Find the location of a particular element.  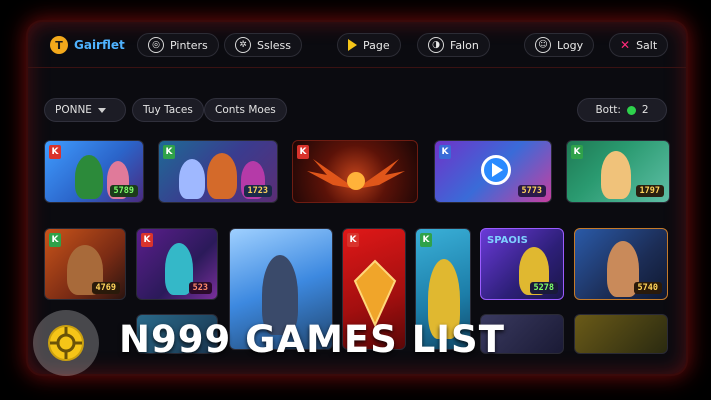

filter-chip-2: Conts Moes is located at coordinates (245, 110).